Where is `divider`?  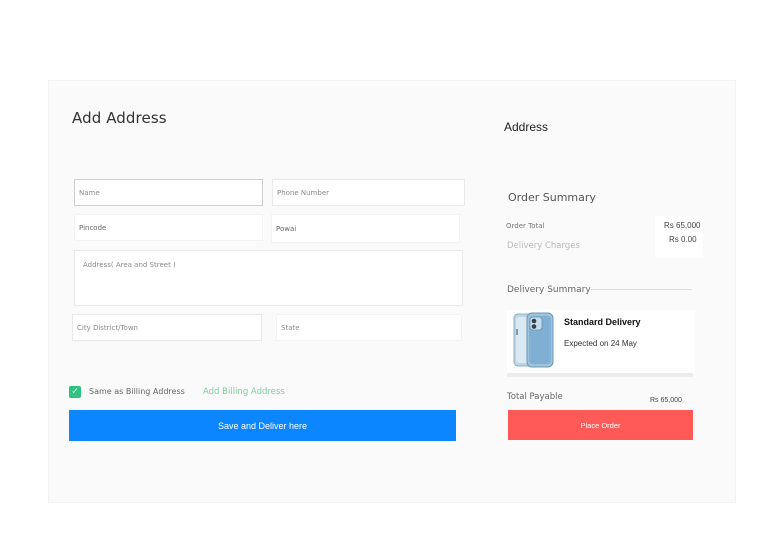 divider is located at coordinates (641, 289).